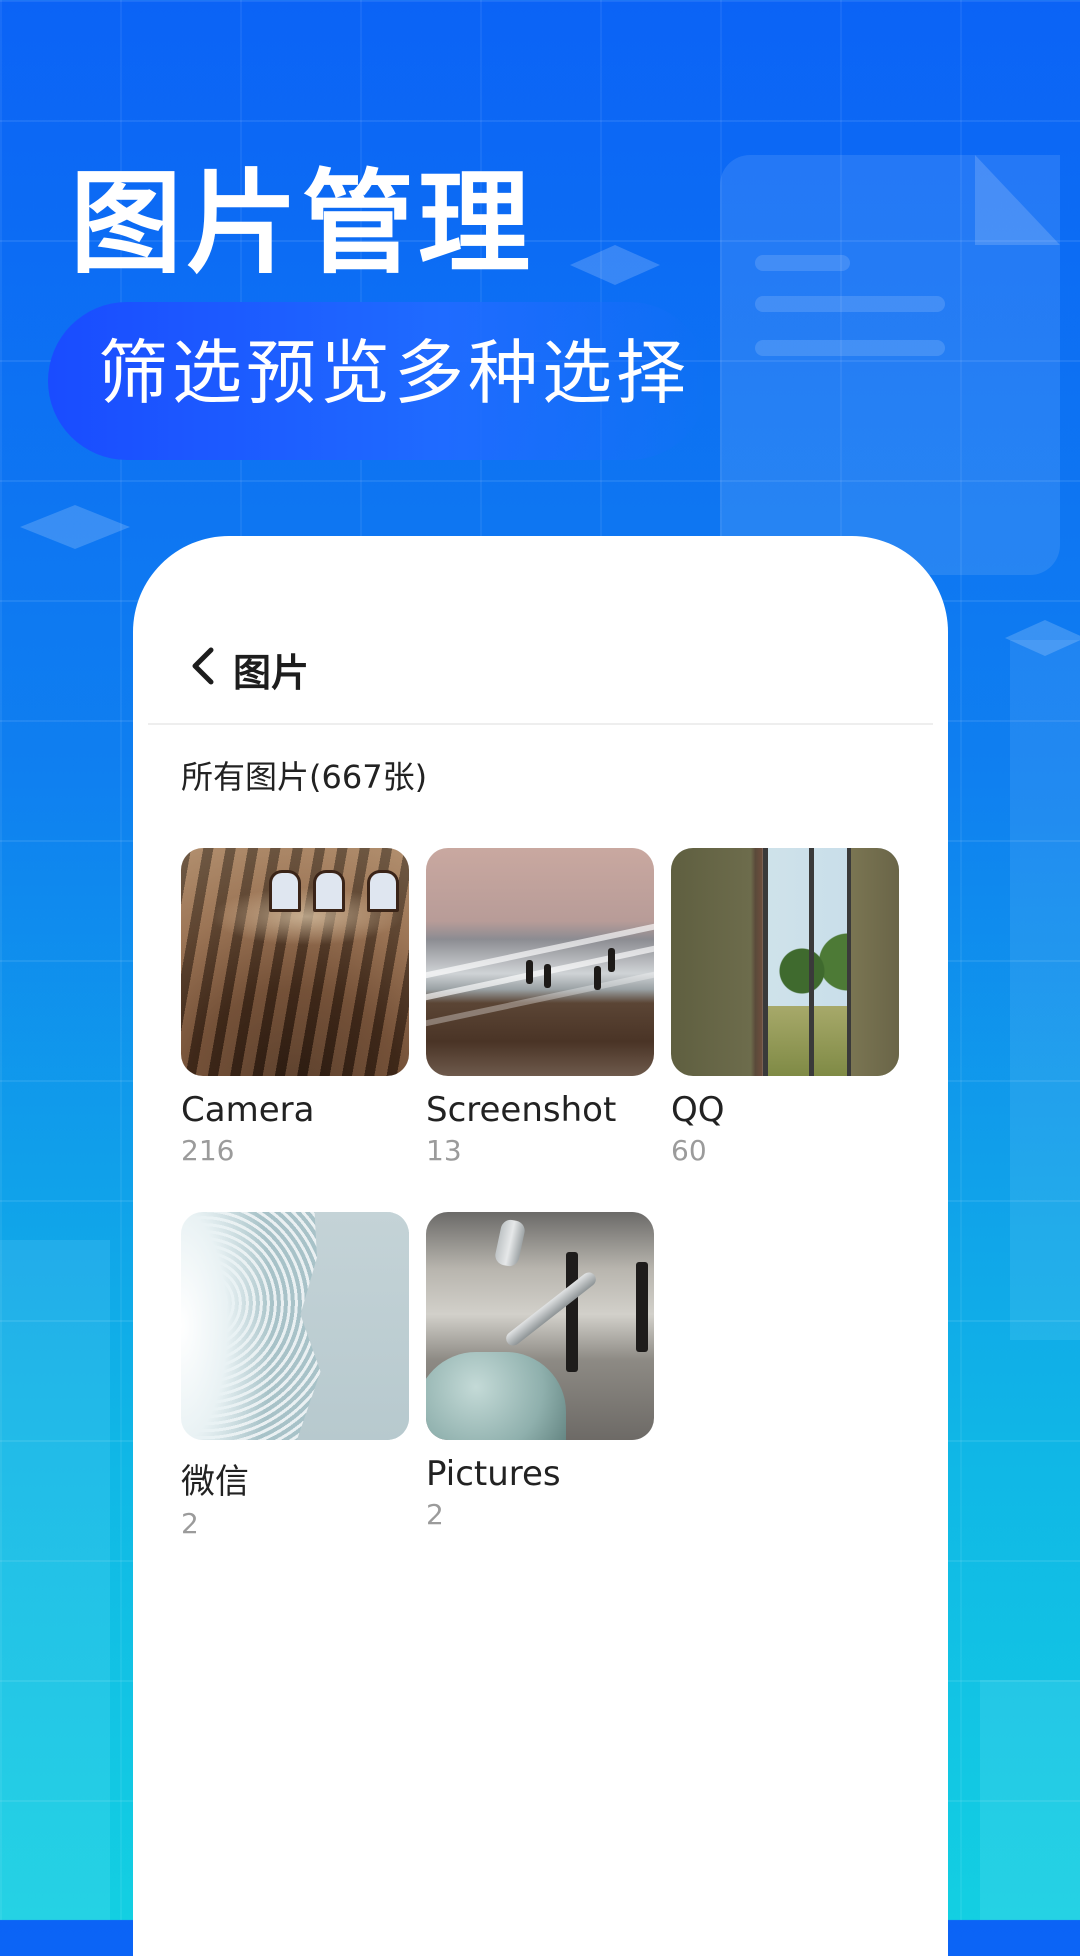  I want to click on album-count: 60, so click(689, 1150).